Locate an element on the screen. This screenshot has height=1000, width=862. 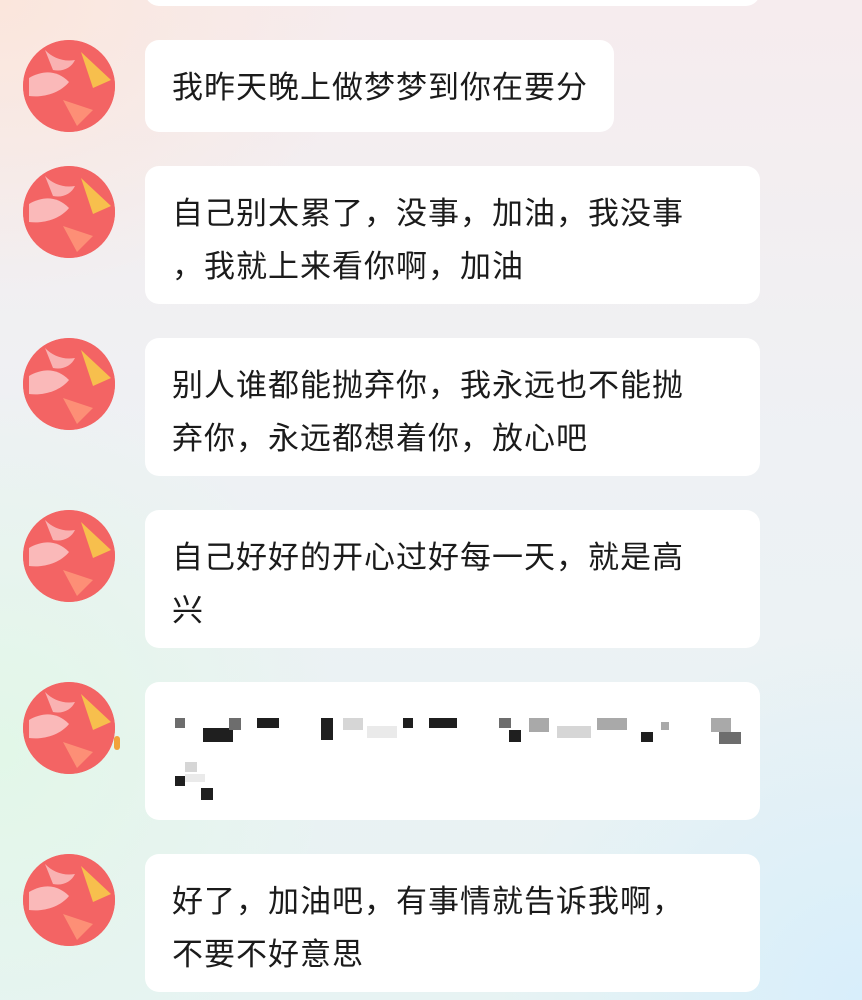
message-bubble: 自己好好的开心过好每一天，就是高 兴 is located at coordinates (452, 579).